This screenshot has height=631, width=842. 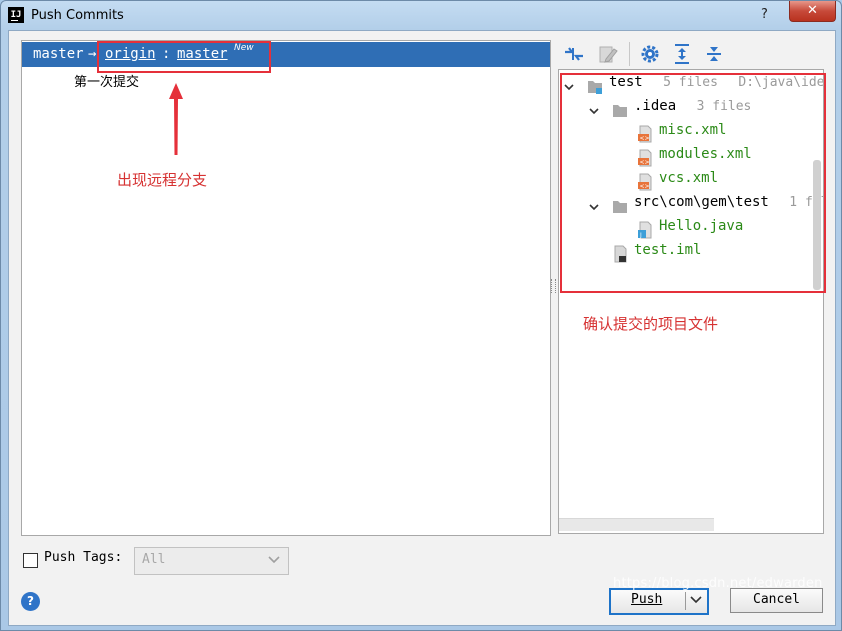 I want to click on window-title: Push Commits, so click(x=77, y=15).